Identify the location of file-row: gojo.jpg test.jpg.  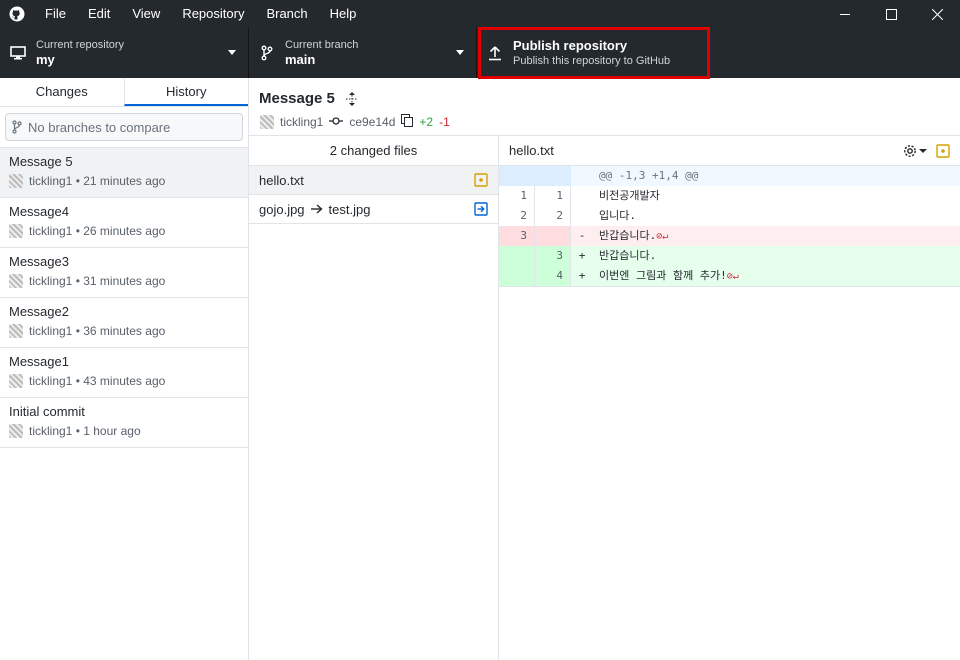
(373, 209).